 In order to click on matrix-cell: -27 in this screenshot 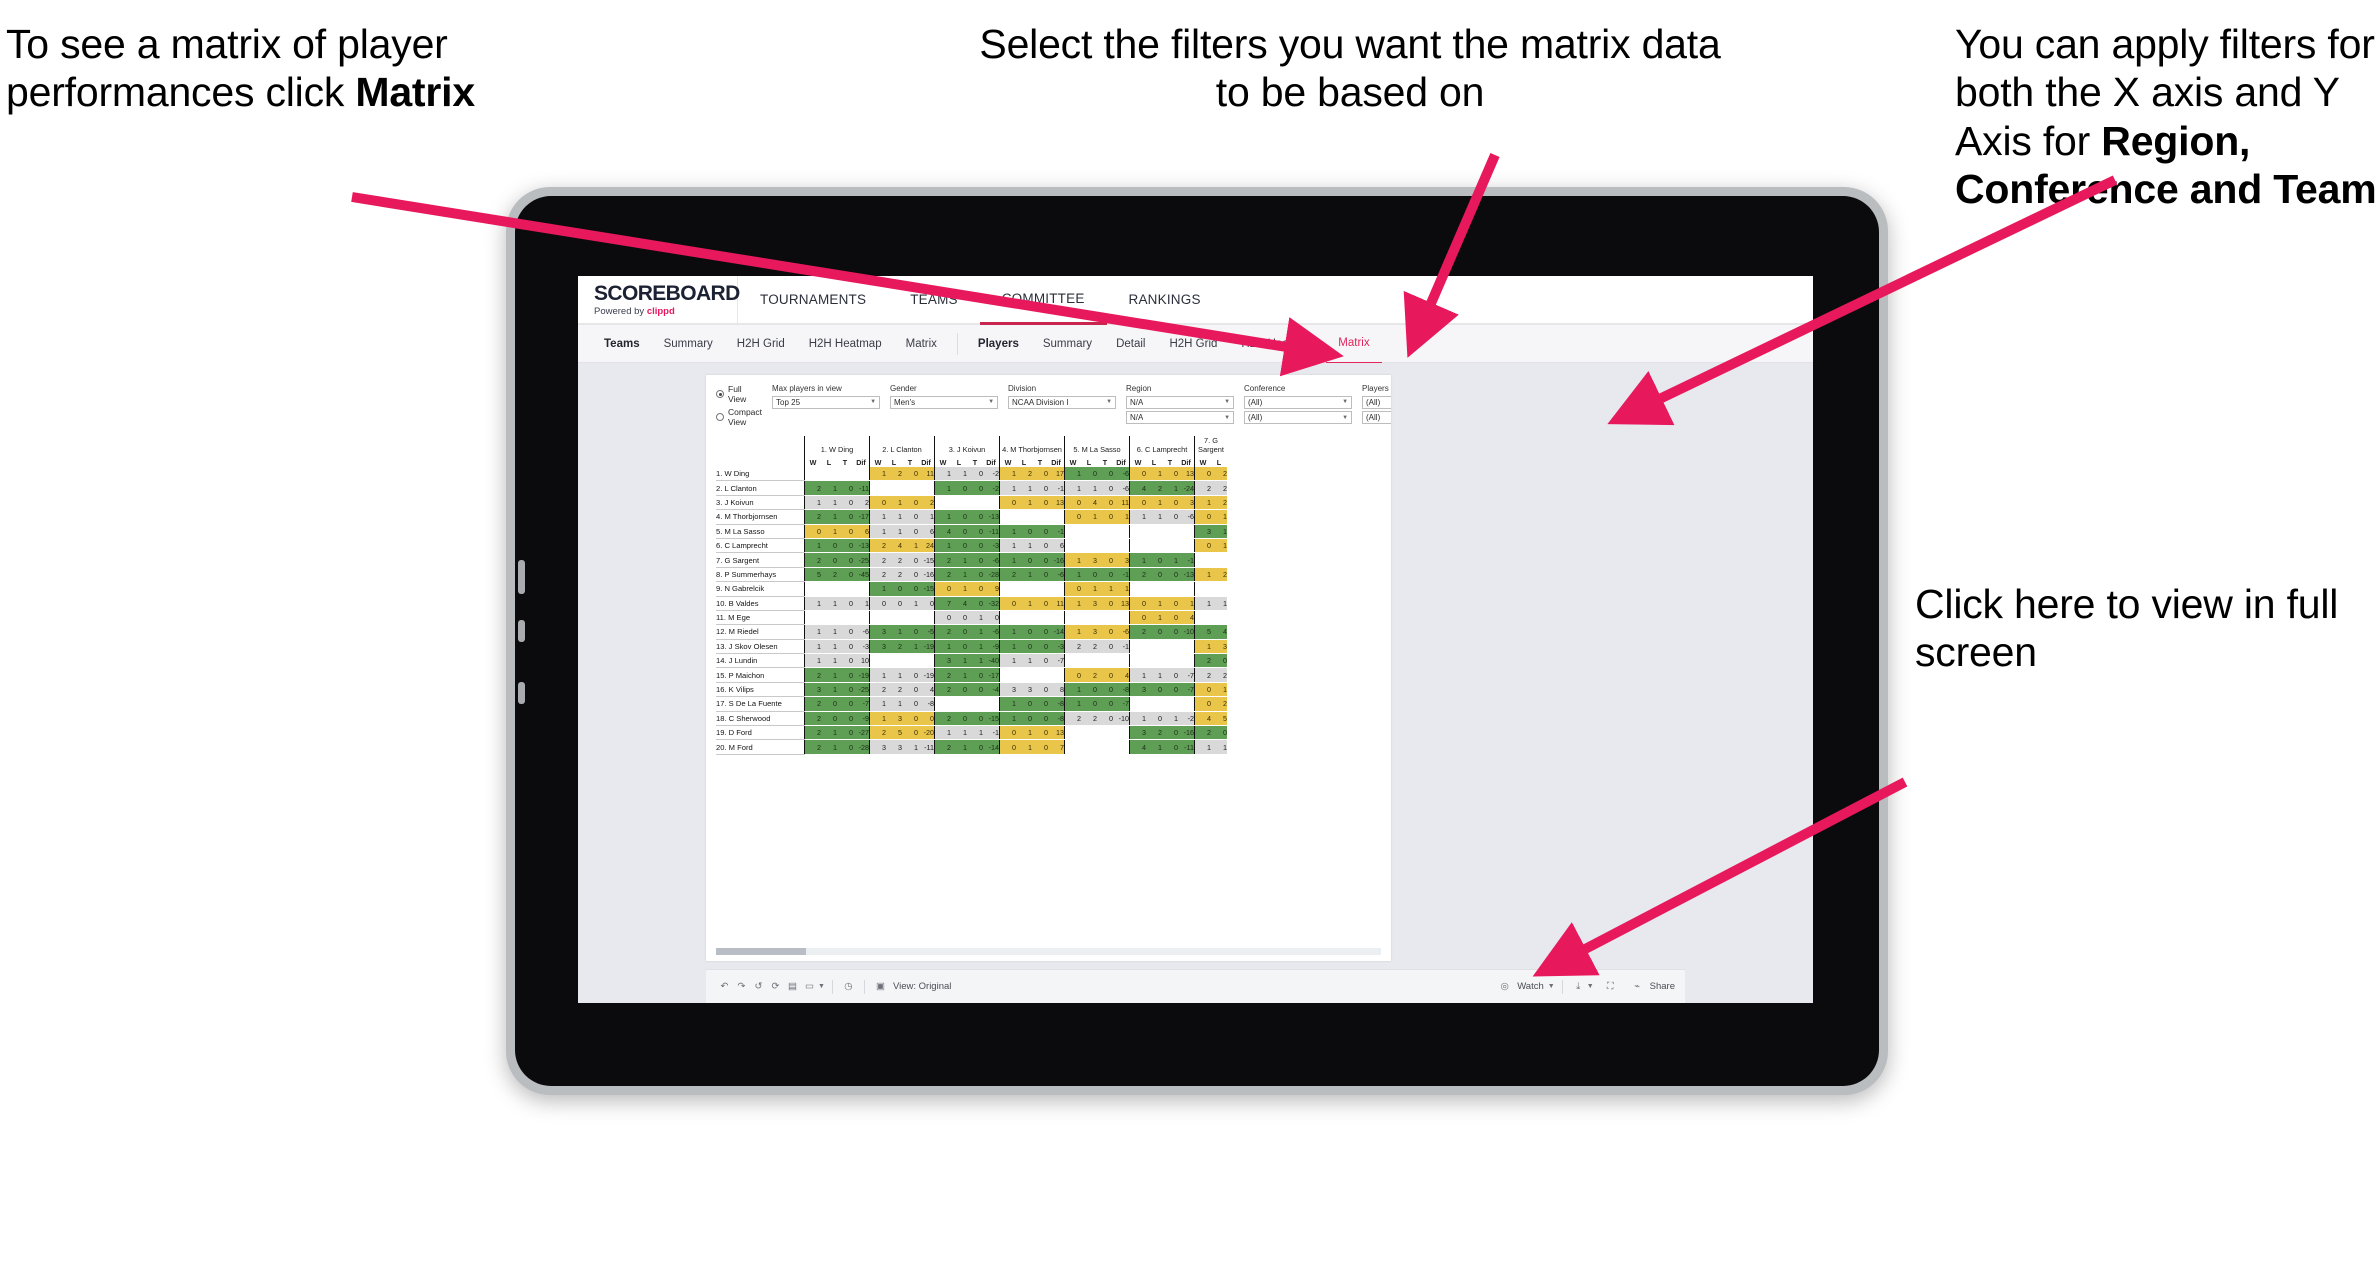, I will do `click(861, 733)`.